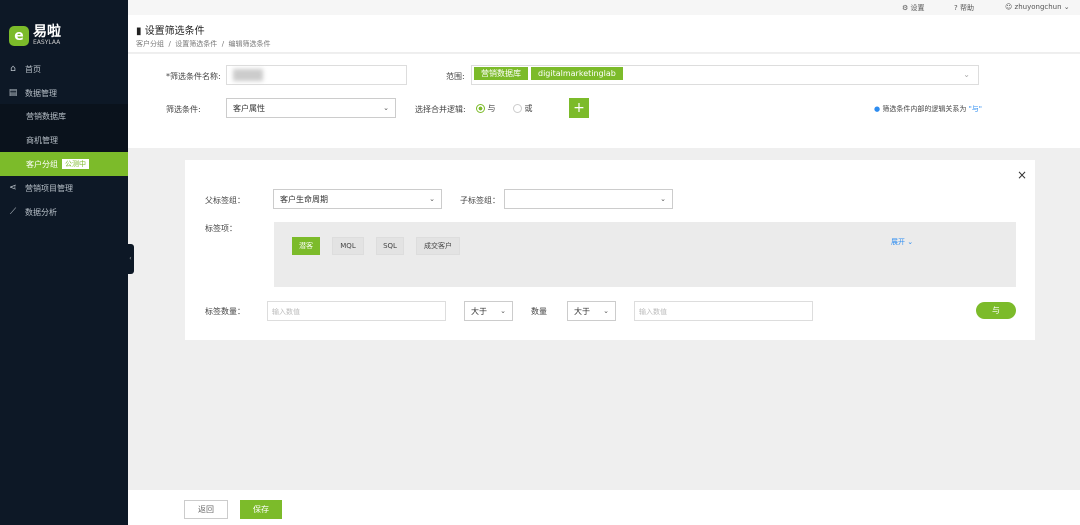 This screenshot has height=525, width=1080. What do you see at coordinates (13, 188) in the screenshot?
I see `share-icon: ⋖` at bounding box center [13, 188].